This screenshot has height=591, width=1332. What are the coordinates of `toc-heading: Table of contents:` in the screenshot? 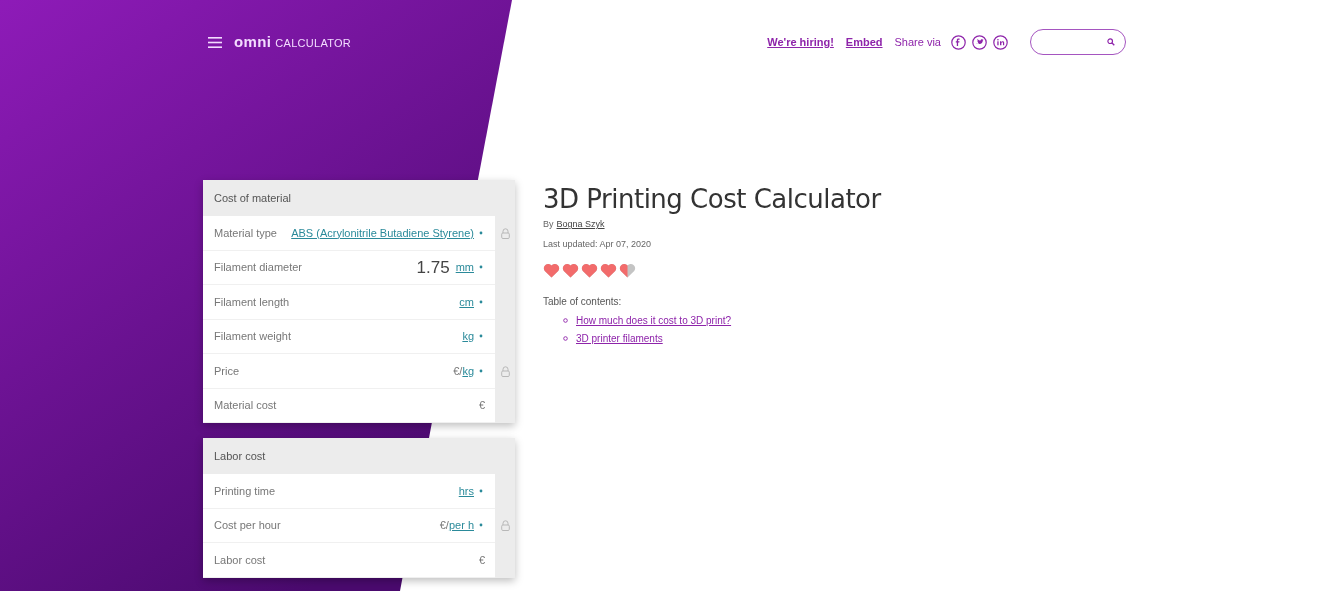 It's located at (583, 302).